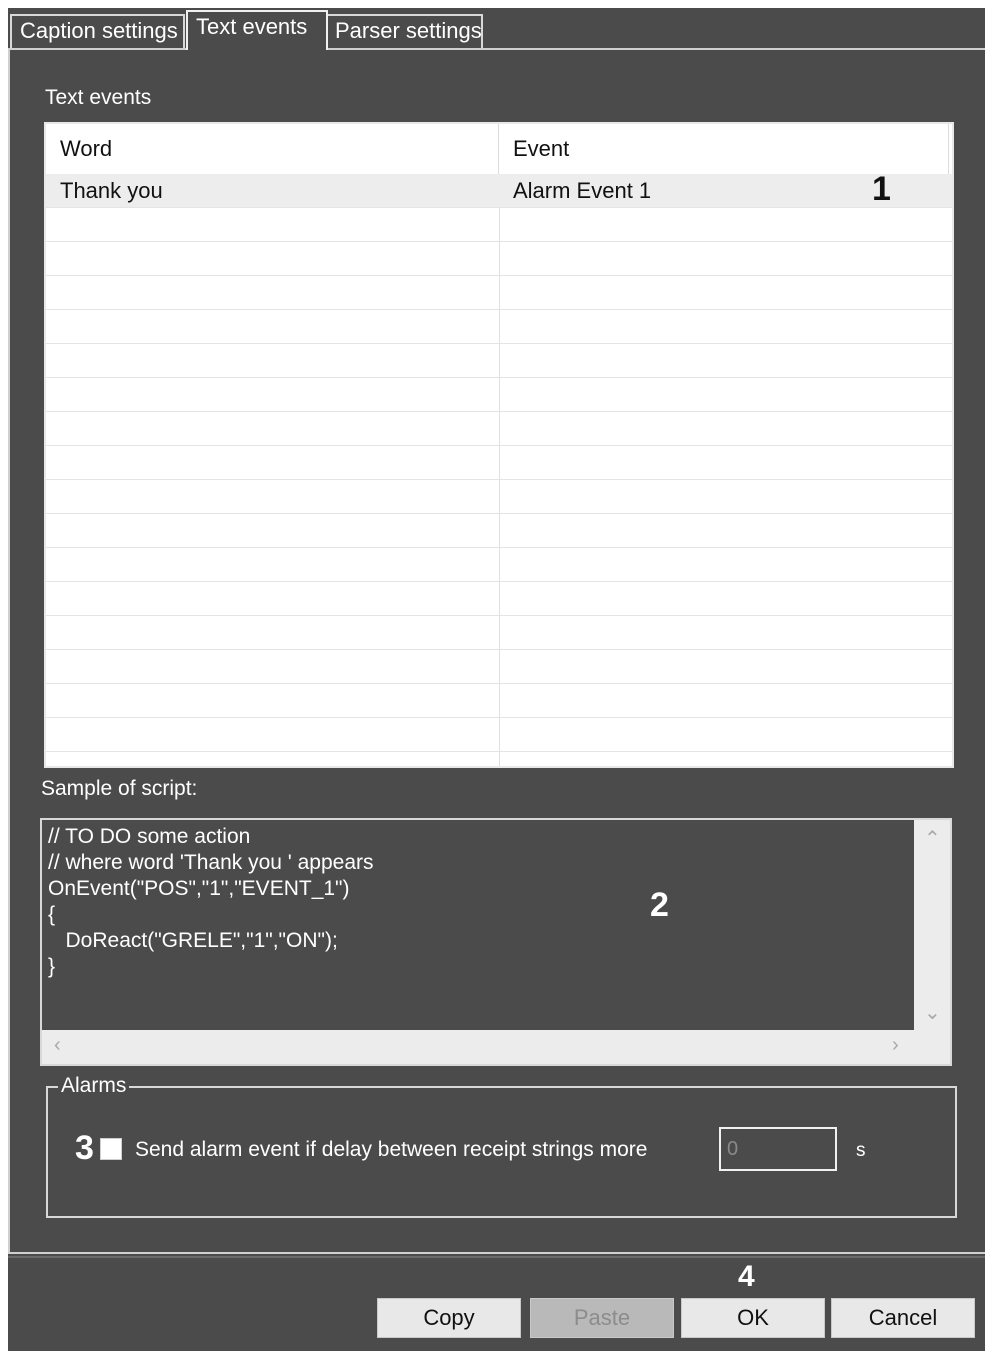 The height and width of the screenshot is (1351, 985). I want to click on callout-3: 3, so click(84, 1148).